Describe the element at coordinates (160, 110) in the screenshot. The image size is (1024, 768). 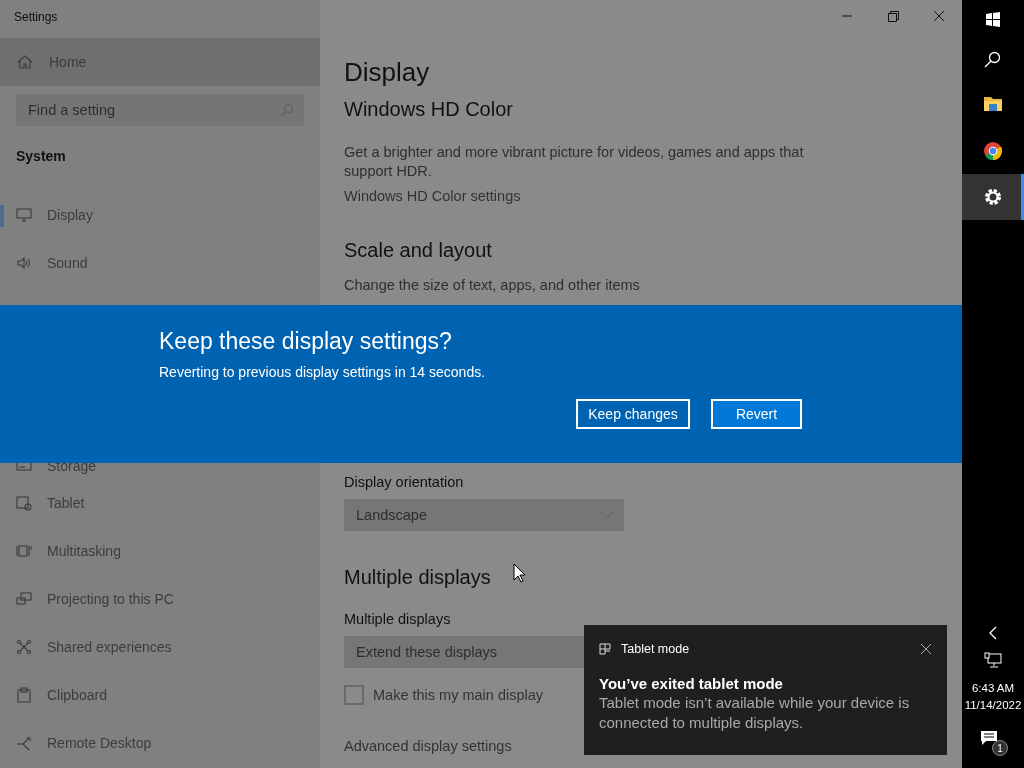
I see `search-field: Find a setting` at that location.